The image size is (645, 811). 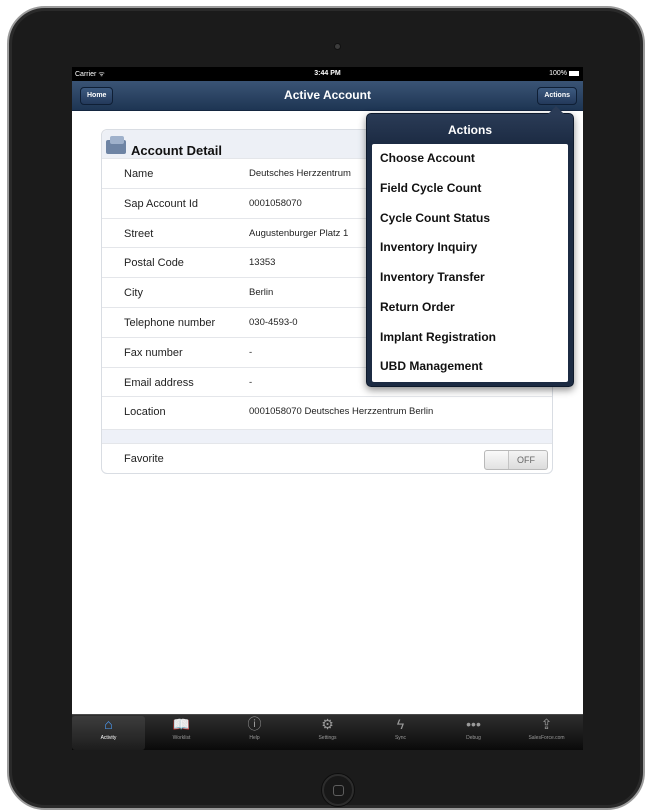 I want to click on popover-title: Actions, so click(x=469, y=130).